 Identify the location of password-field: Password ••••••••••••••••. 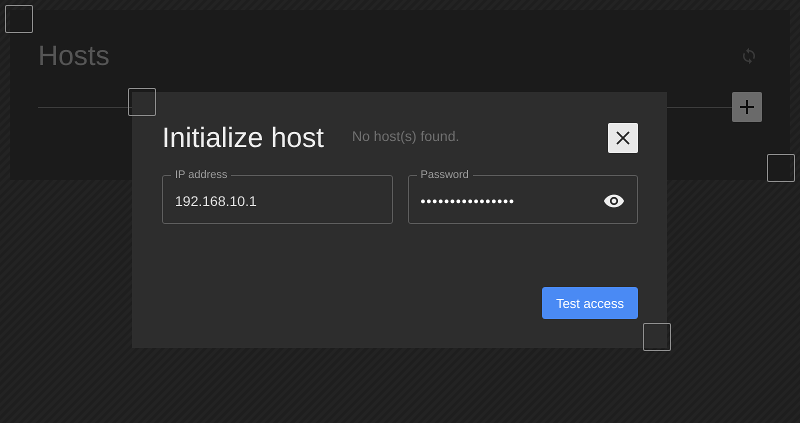
(523, 196).